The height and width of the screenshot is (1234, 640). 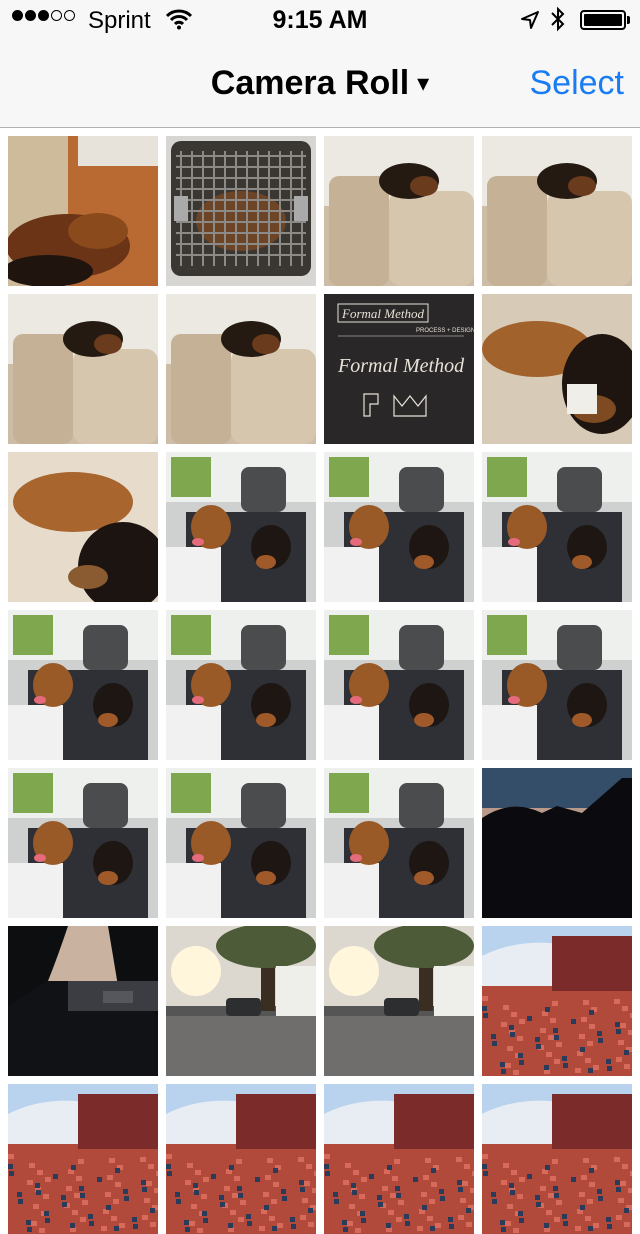 I want to click on battery-icon, so click(x=603, y=20).